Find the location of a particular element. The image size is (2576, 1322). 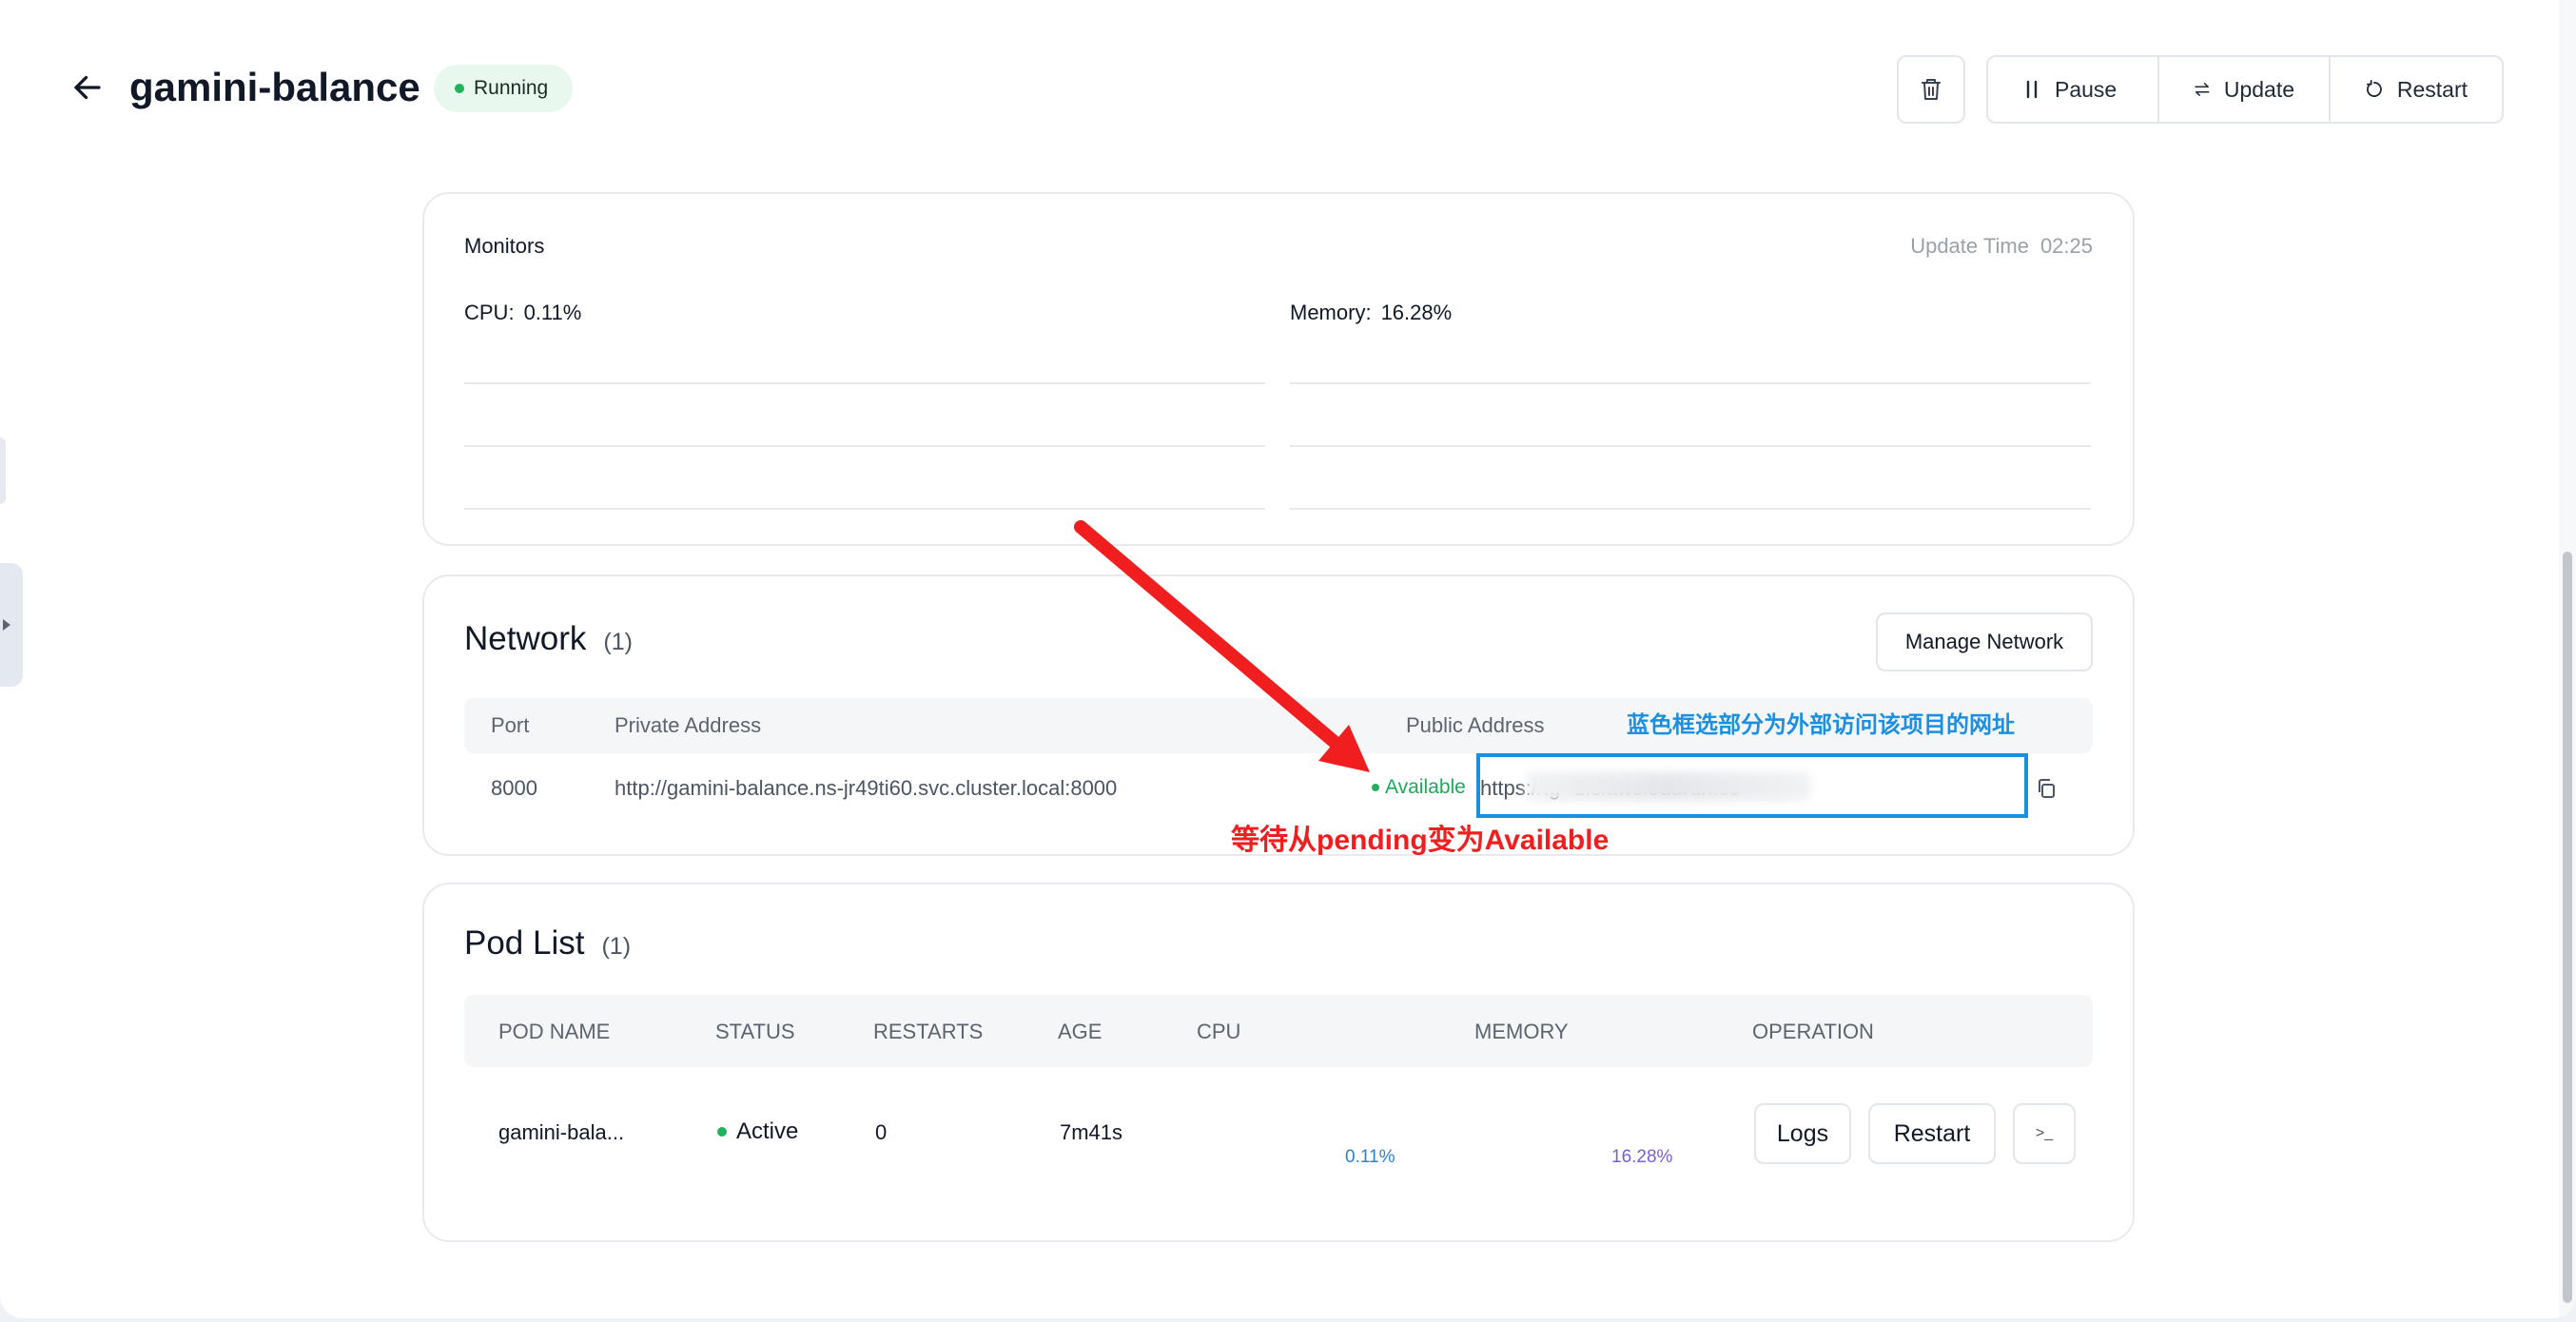

terminal-icon: >_ is located at coordinates (2045, 1133).